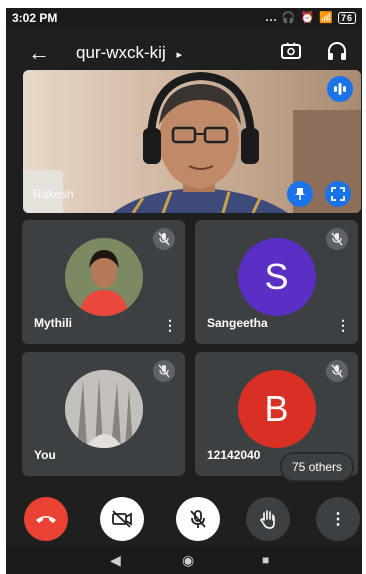 Image resolution: width=366 pixels, height=574 pixels. Describe the element at coordinates (340, 89) in the screenshot. I see `speaking-indicator-icon` at that location.